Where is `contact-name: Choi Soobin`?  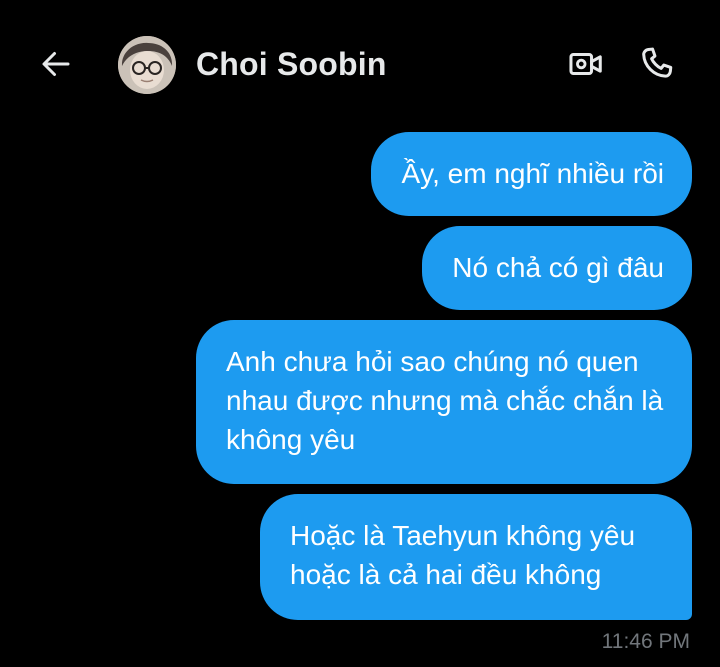
contact-name: Choi Soobin is located at coordinates (291, 64).